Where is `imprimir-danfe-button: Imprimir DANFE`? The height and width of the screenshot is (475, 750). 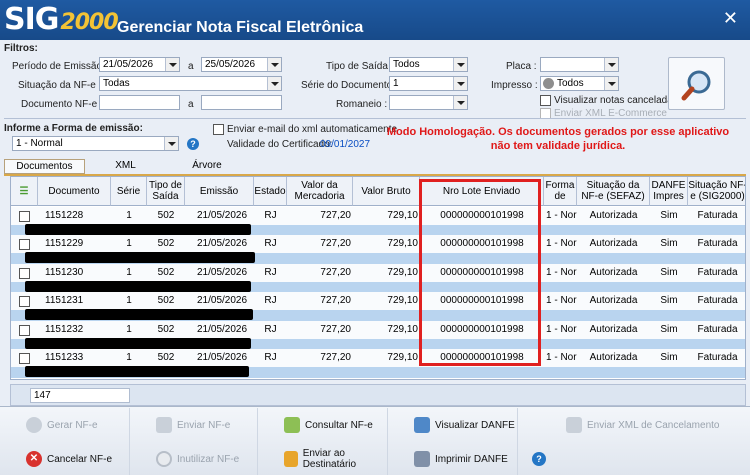 imprimir-danfe-button: Imprimir DANFE is located at coordinates (453, 458).